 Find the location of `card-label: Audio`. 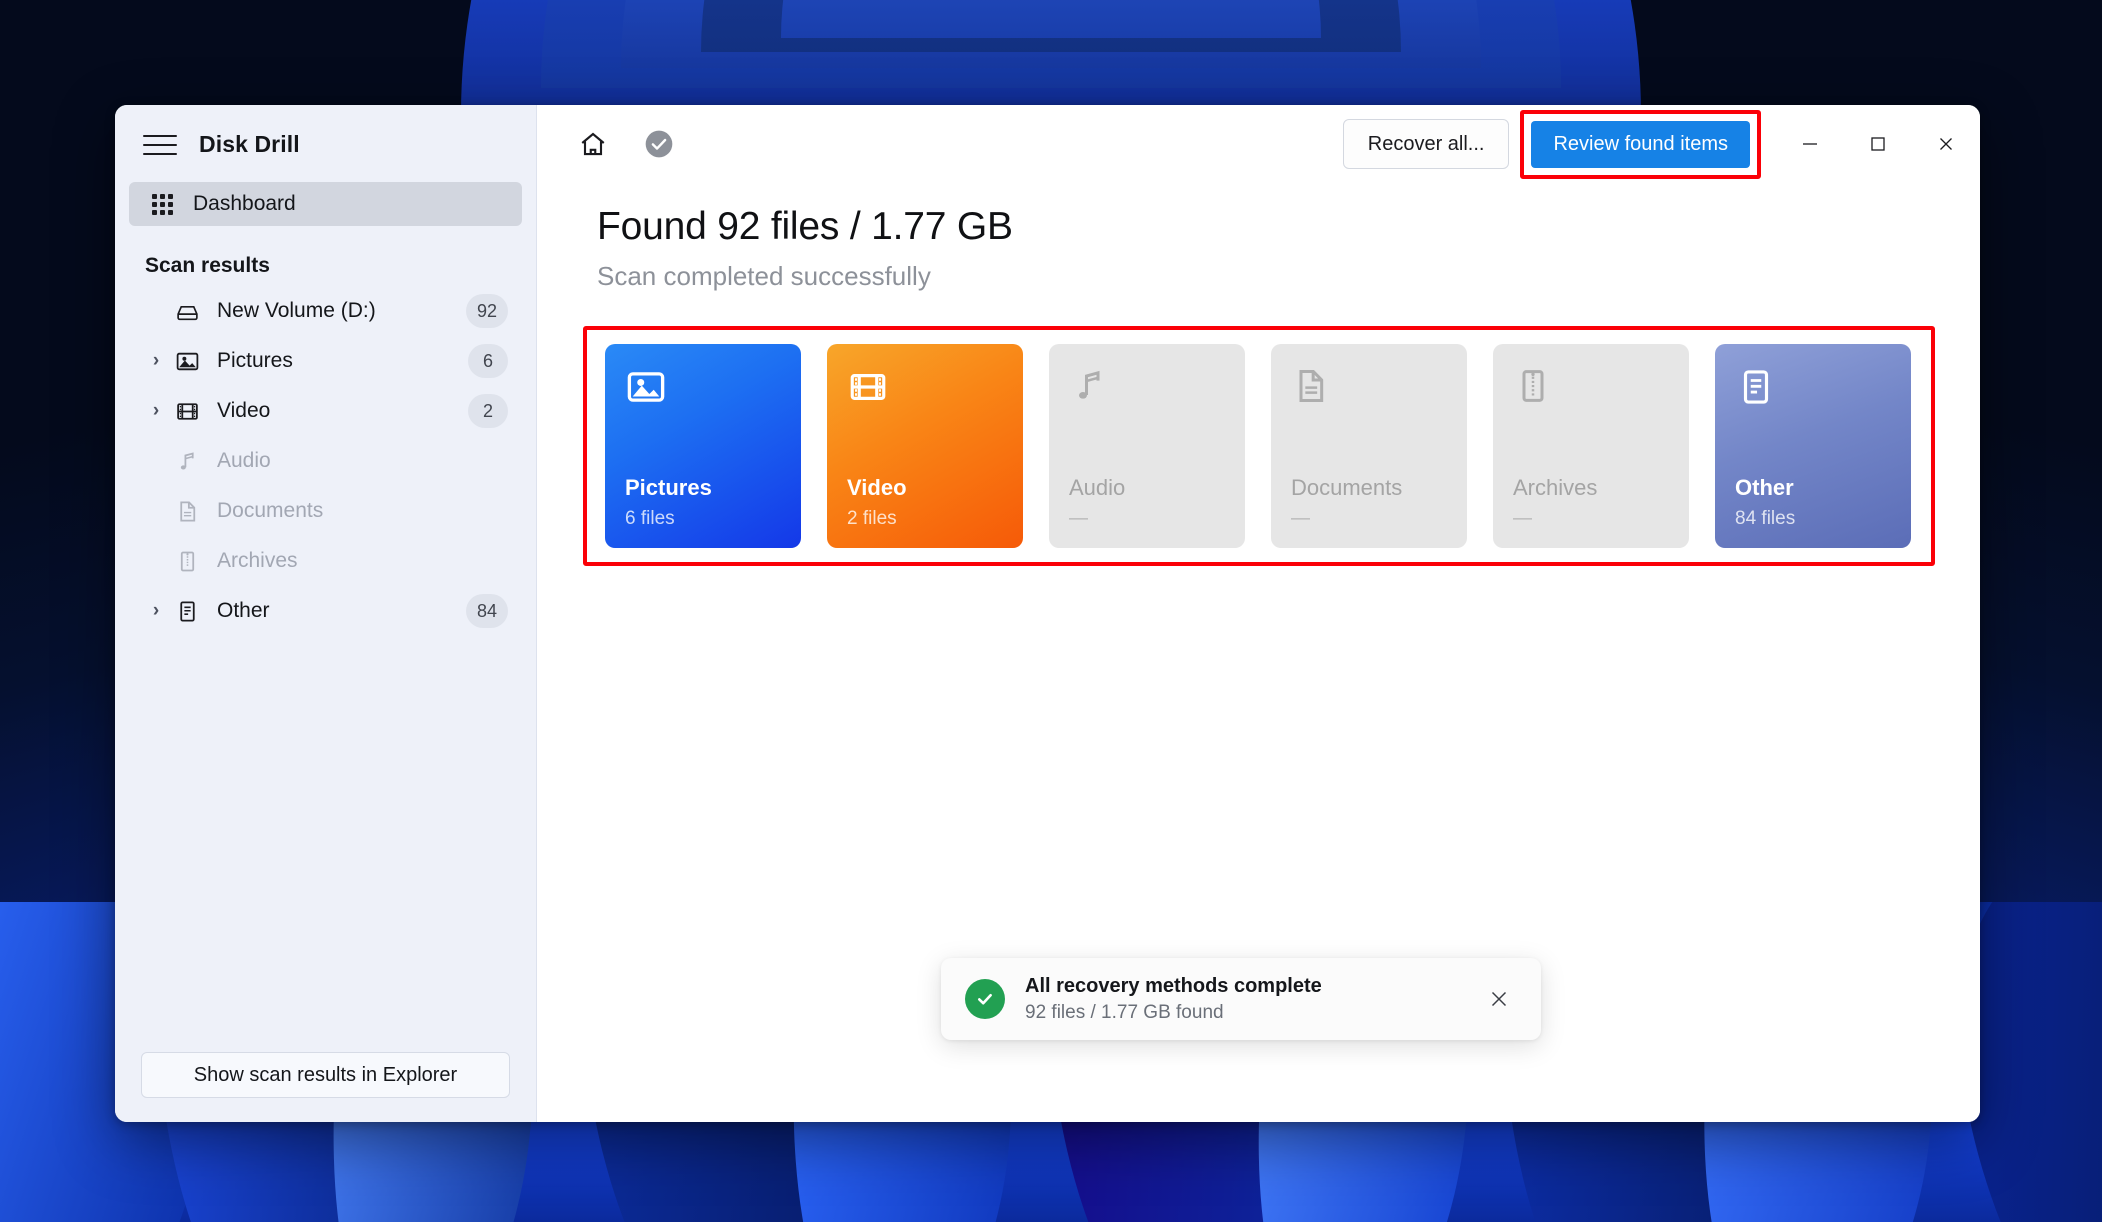

card-label: Audio is located at coordinates (1097, 487).